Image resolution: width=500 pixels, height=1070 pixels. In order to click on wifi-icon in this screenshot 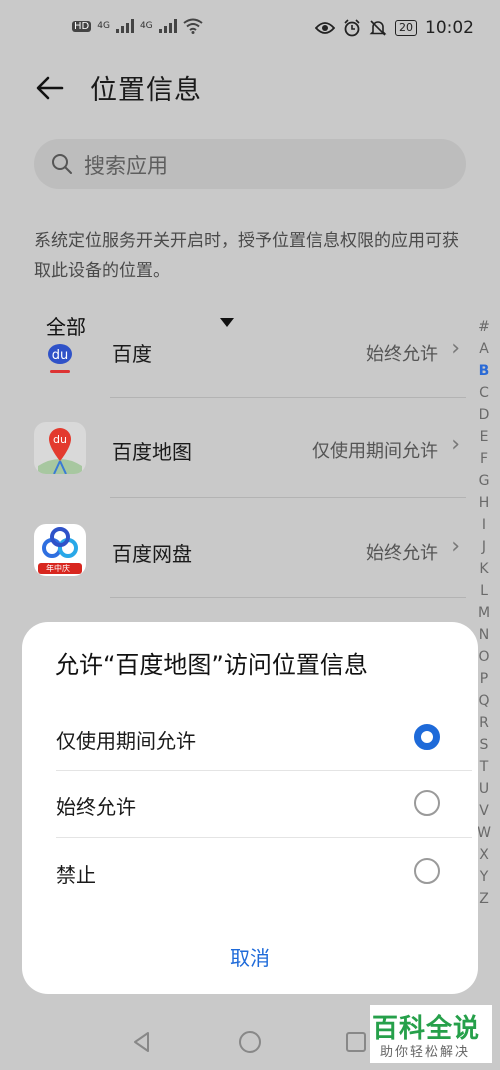, I will do `click(193, 26)`.